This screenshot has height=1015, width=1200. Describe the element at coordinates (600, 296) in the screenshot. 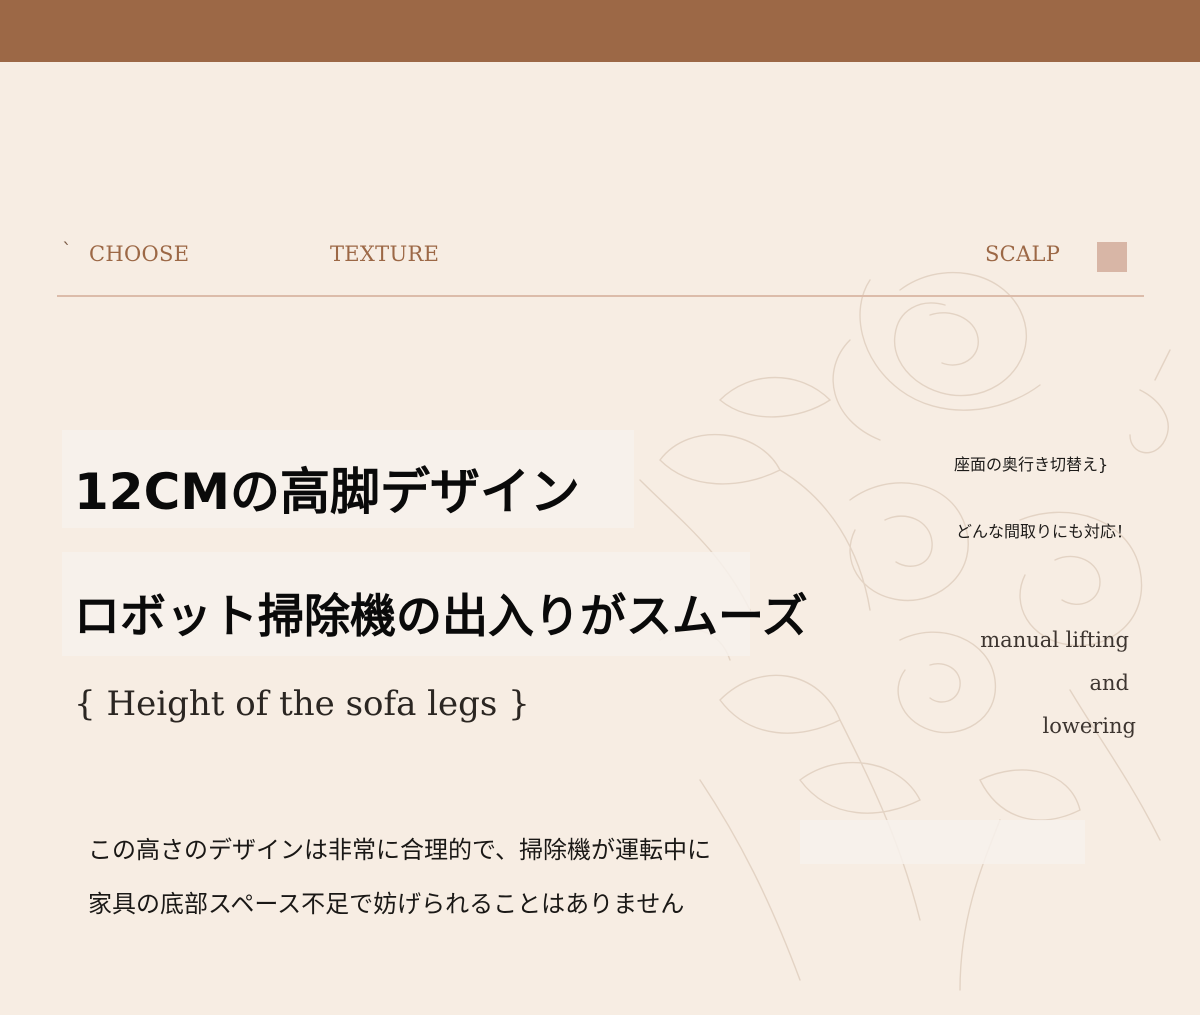

I see `nav-divider` at that location.